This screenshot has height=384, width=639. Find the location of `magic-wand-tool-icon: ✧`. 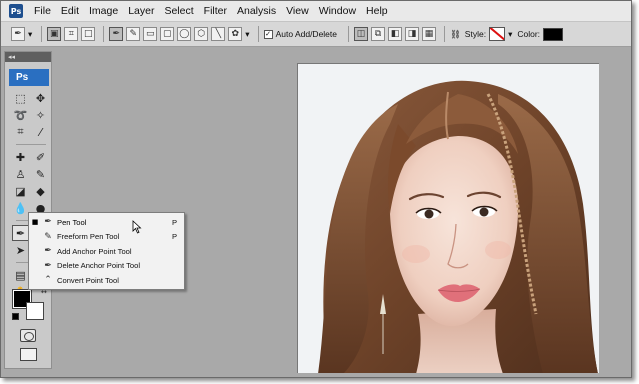

magic-wand-tool-icon: ✧ is located at coordinates (40, 115).